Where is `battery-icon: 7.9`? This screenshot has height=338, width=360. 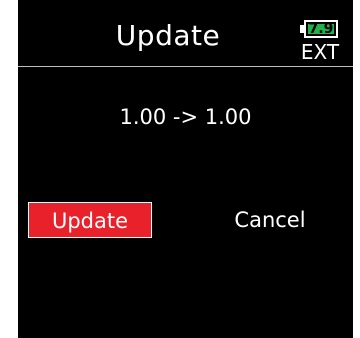
battery-icon: 7.9 is located at coordinates (320, 29).